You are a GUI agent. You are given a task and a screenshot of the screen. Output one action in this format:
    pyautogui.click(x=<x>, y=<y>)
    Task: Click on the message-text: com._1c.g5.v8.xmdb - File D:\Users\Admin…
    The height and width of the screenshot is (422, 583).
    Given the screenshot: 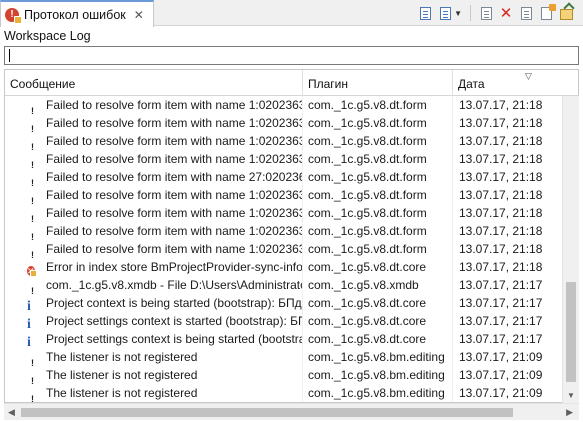 What is the action you would take?
    pyautogui.click(x=174, y=285)
    